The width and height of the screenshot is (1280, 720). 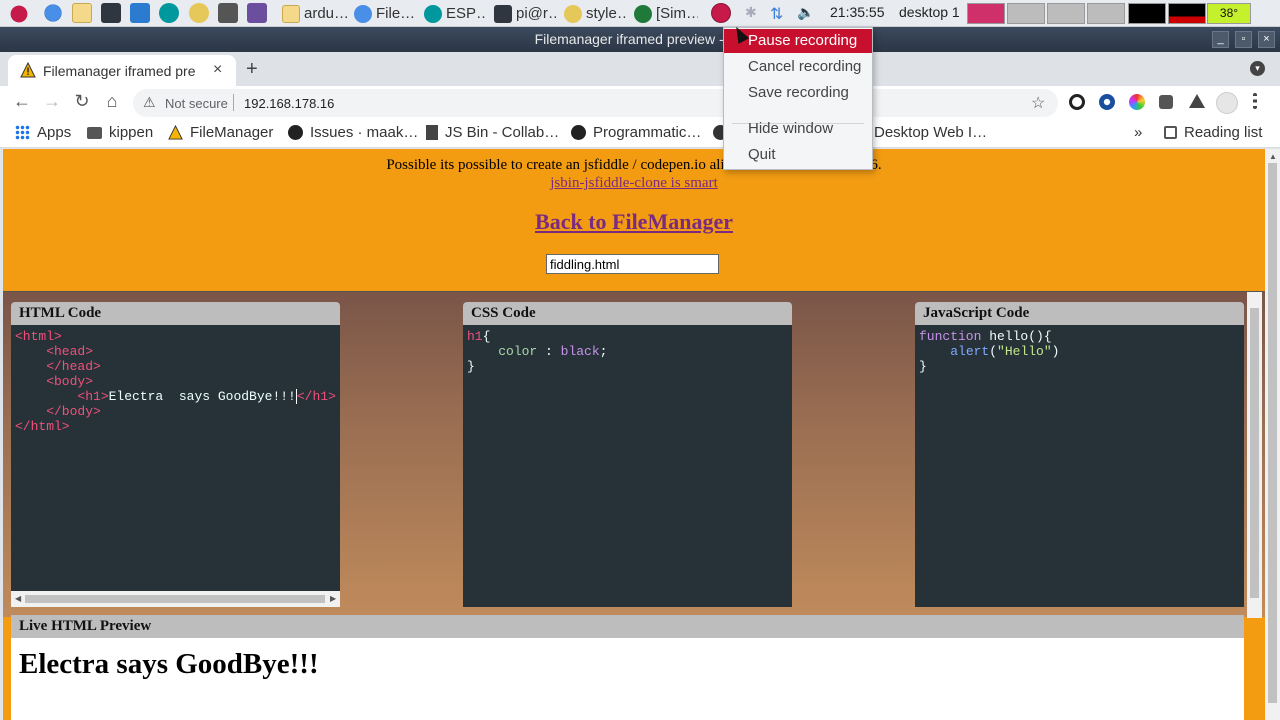 What do you see at coordinates (721, 13) in the screenshot?
I see `raspberry-tray-icon` at bounding box center [721, 13].